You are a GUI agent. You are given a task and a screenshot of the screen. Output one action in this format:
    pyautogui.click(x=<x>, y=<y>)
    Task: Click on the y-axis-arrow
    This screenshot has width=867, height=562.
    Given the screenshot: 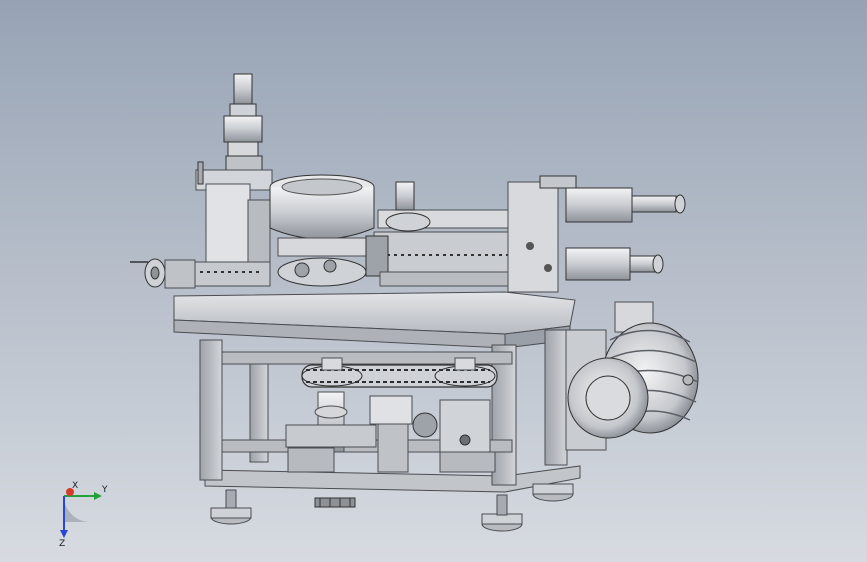 What is the action you would take?
    pyautogui.click(x=98, y=496)
    